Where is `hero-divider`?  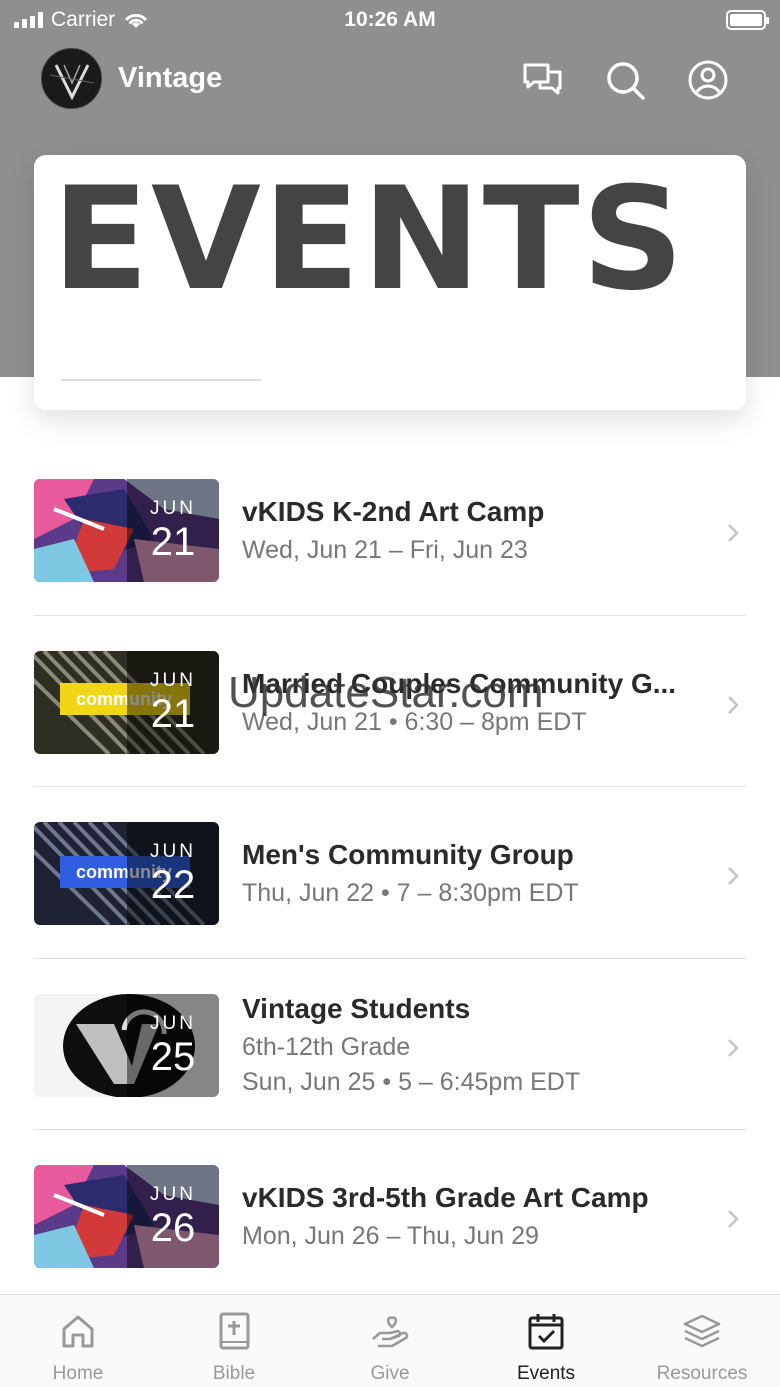
hero-divider is located at coordinates (161, 380).